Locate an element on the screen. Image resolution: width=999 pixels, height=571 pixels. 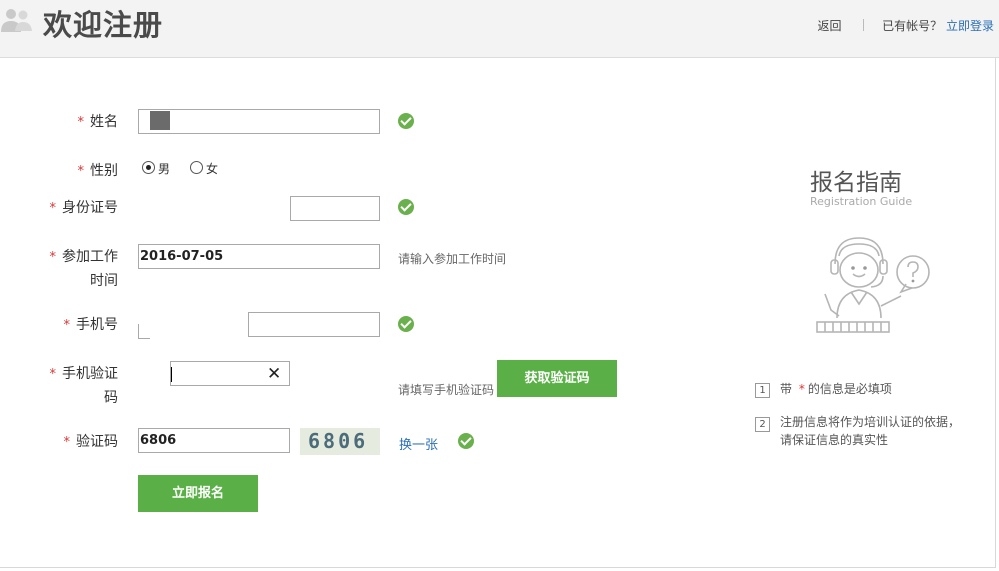
mobile-input-fragment is located at coordinates (144, 331).